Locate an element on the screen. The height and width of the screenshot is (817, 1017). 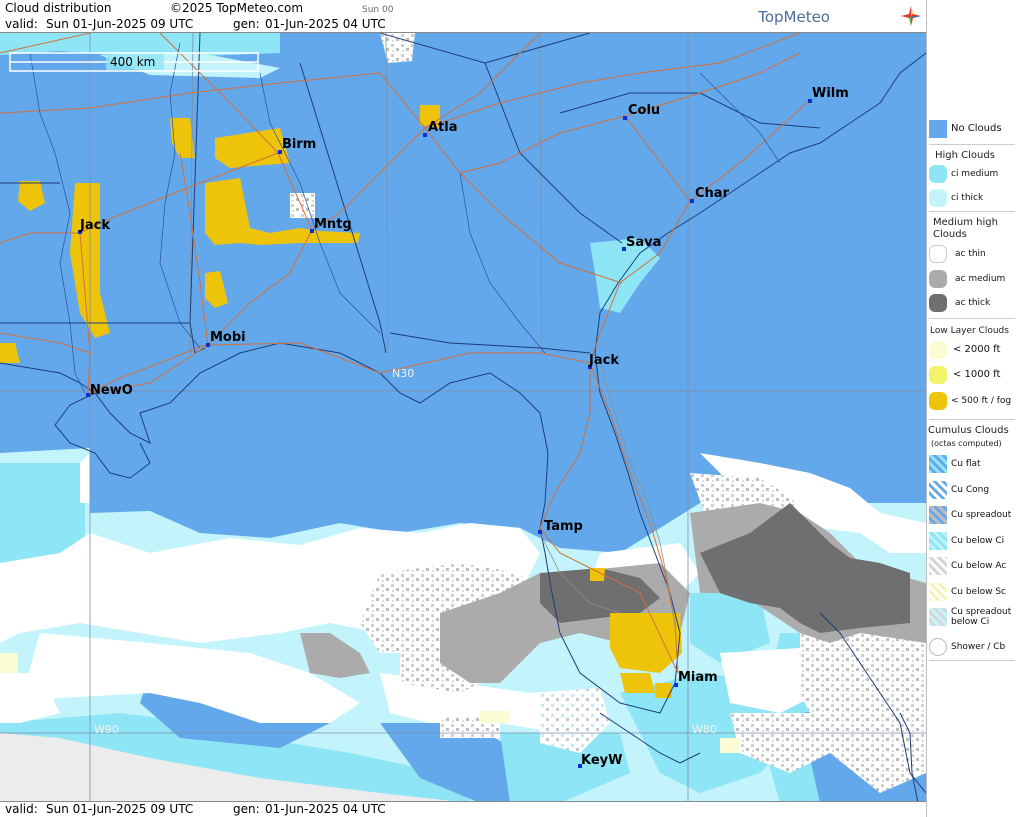
city-label-atla: Atla is located at coordinates (443, 127).